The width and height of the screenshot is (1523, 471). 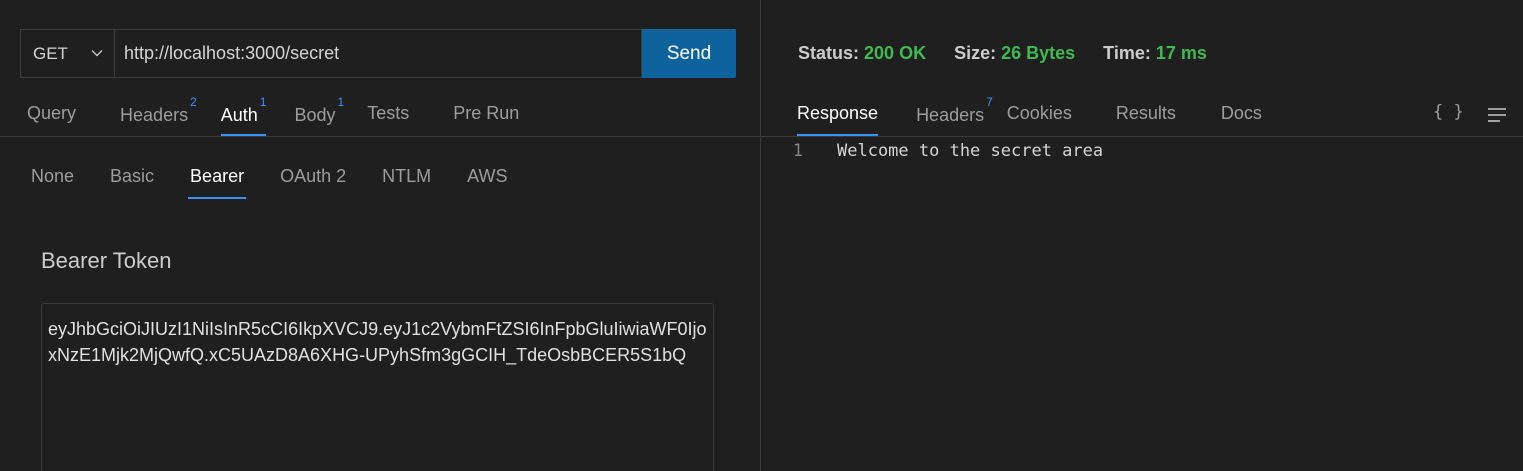 I want to click on tab-headers-label: Headers, so click(x=154, y=115).